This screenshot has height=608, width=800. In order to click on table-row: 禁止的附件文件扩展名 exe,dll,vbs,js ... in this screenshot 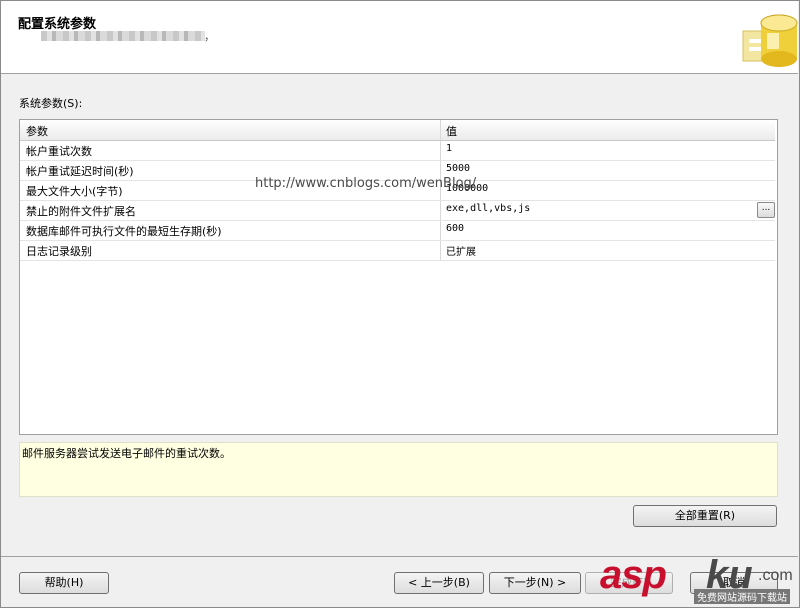, I will do `click(397, 210)`.